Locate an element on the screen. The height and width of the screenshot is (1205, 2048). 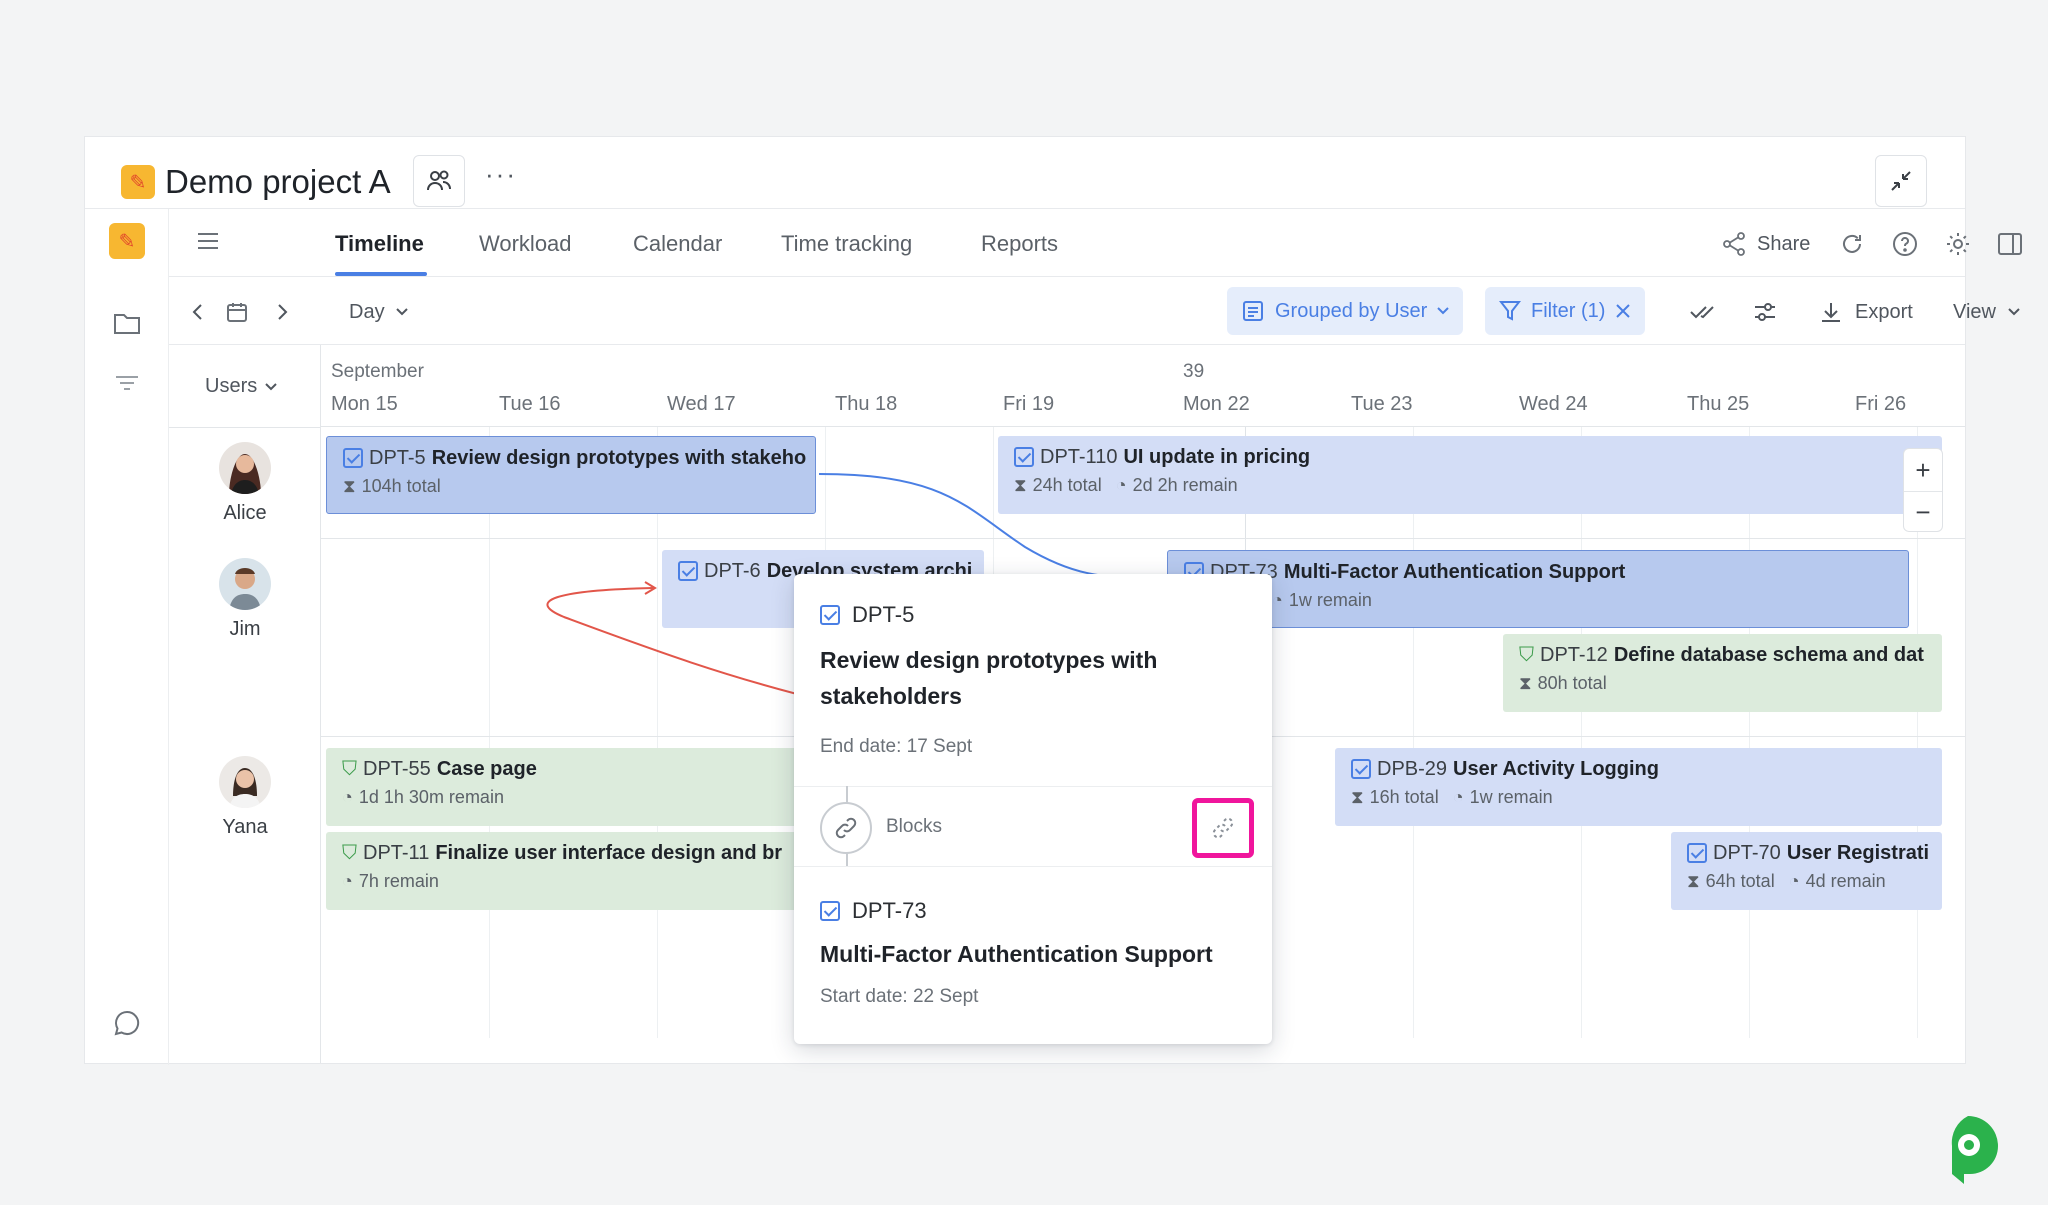
start-date: Start date: 22 Sept is located at coordinates (899, 996).